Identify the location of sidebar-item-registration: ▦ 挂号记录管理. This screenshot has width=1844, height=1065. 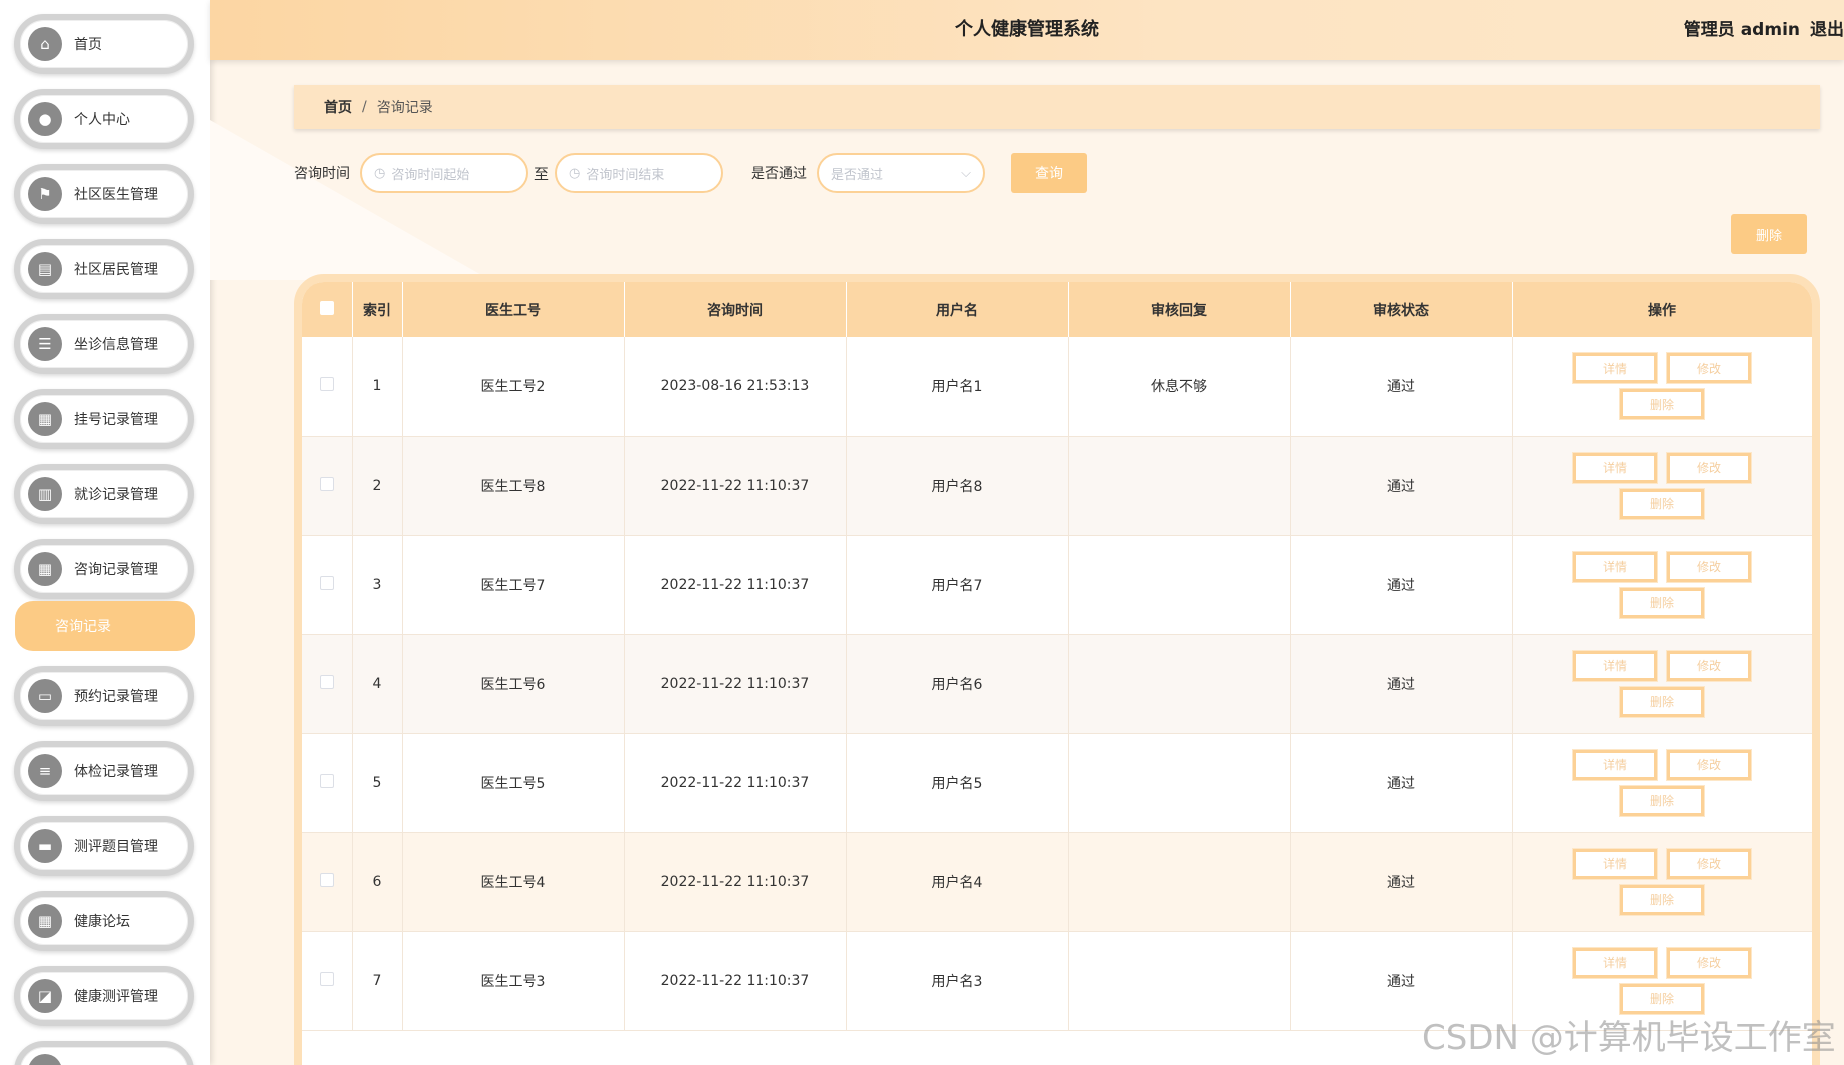
(104, 419).